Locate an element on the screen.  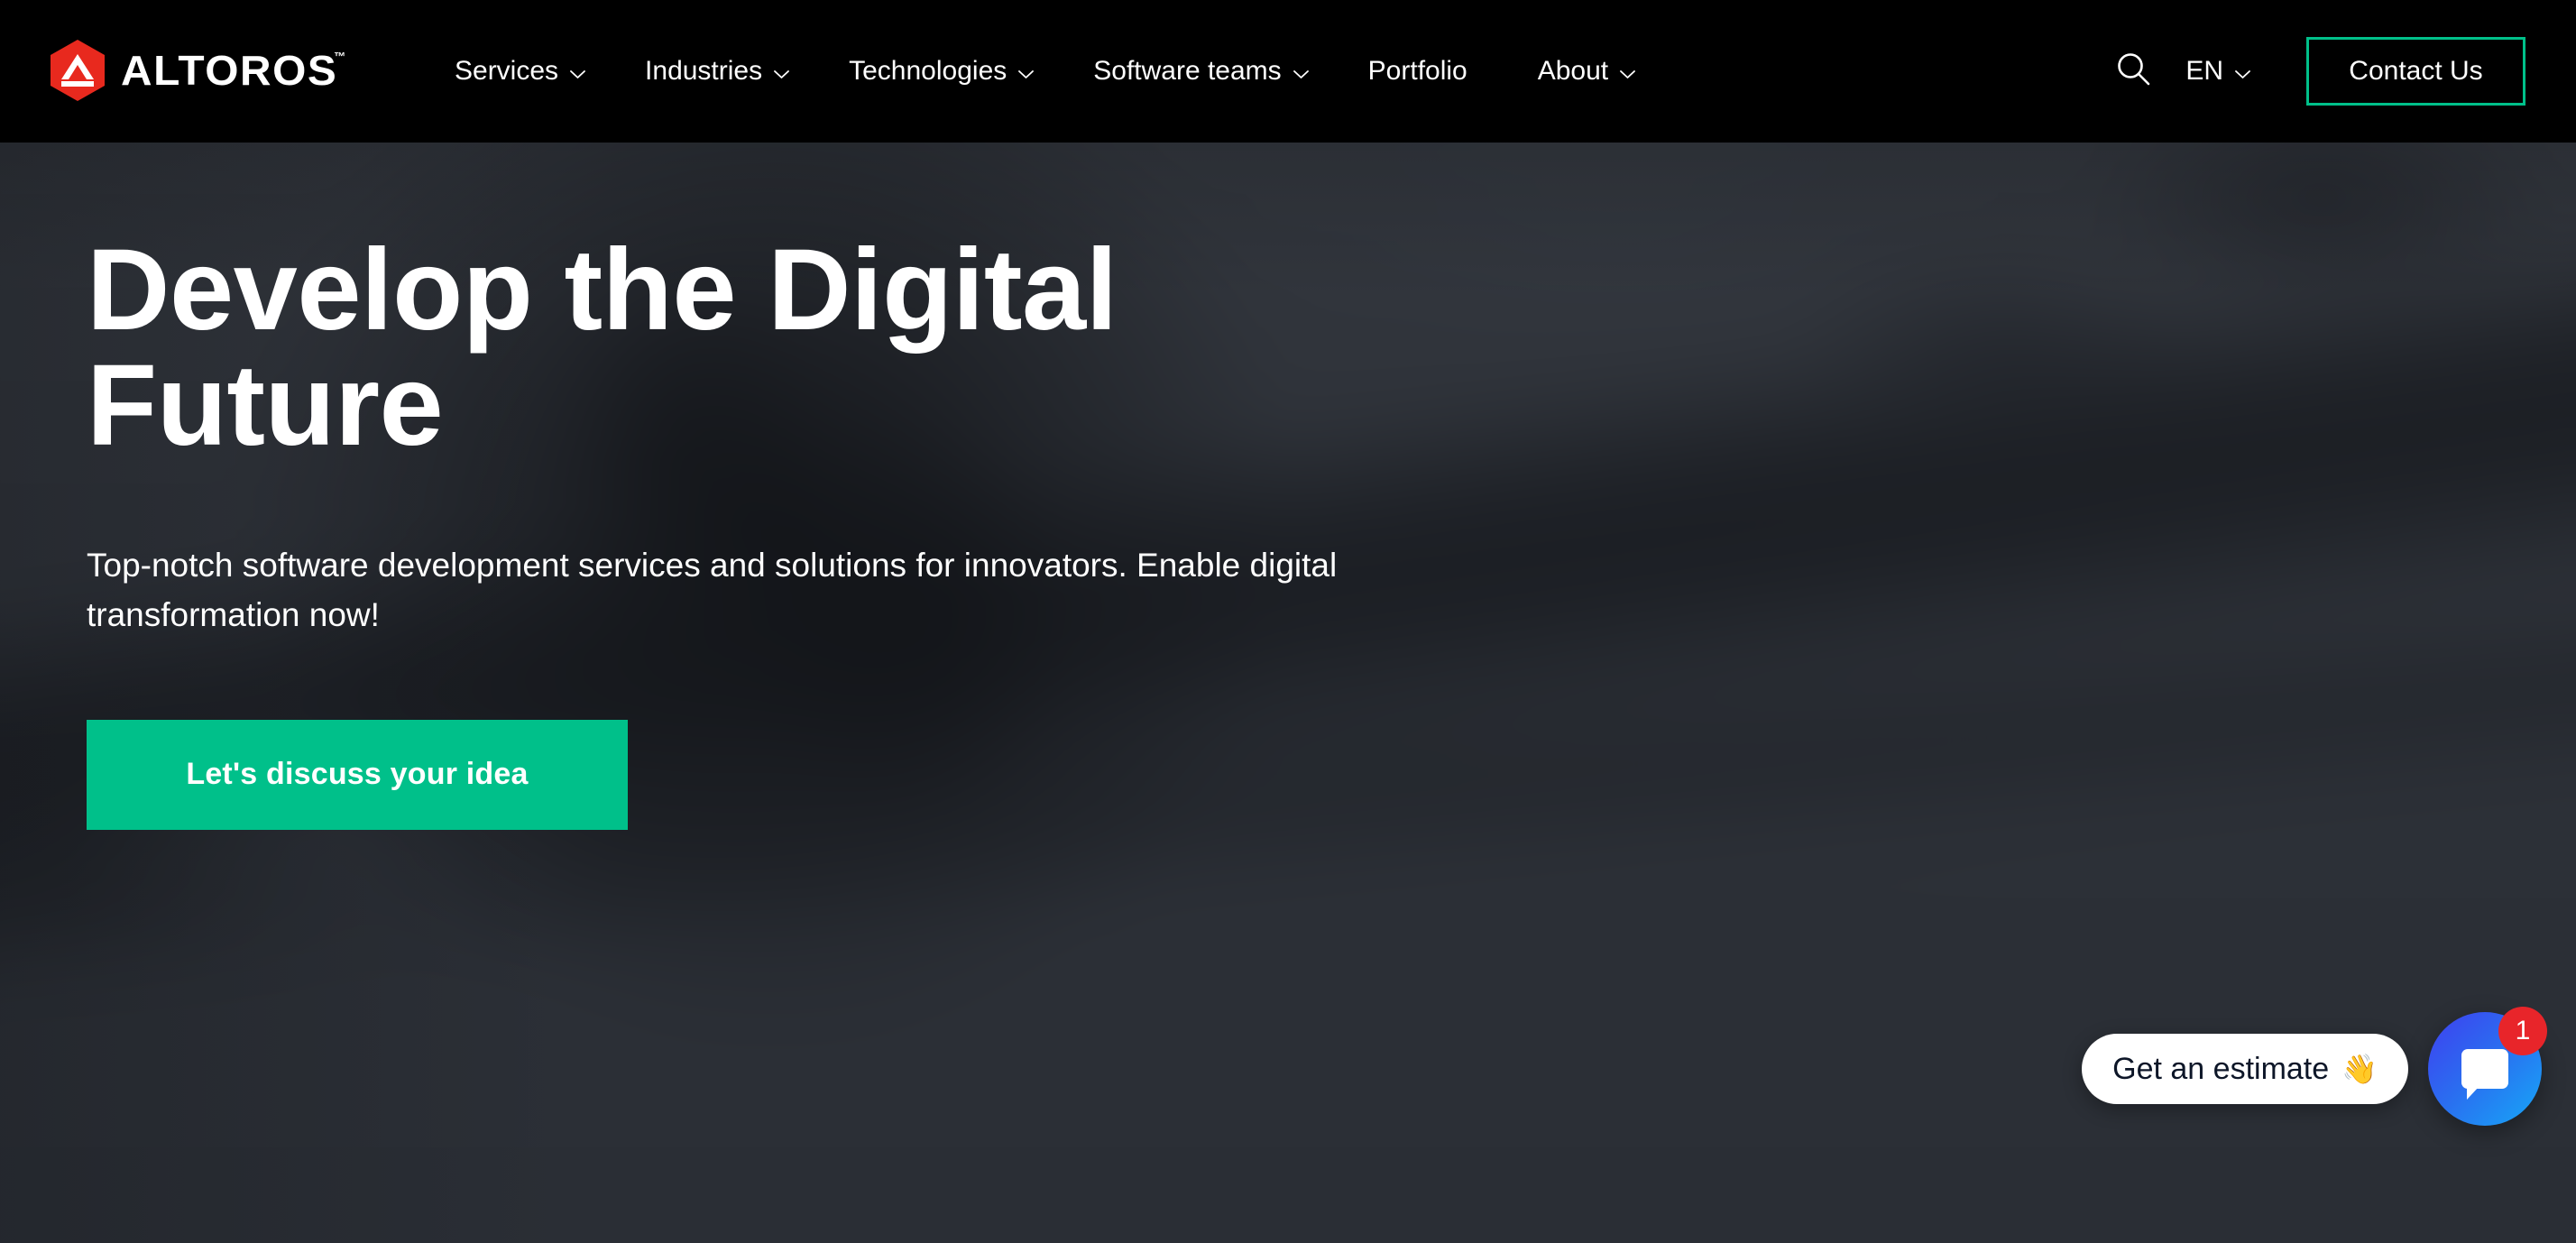
language-value: EN is located at coordinates (2204, 71).